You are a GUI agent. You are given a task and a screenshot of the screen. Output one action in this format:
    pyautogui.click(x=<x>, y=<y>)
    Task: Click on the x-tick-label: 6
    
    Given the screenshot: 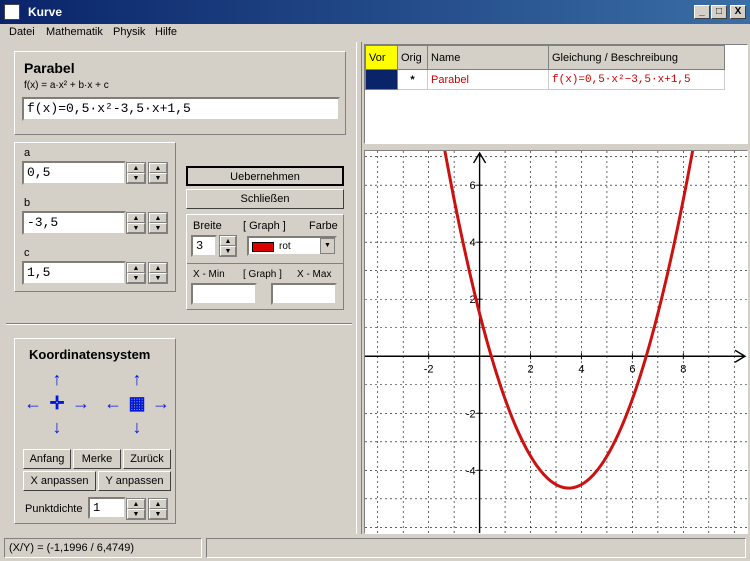 What is the action you would take?
    pyautogui.click(x=632, y=369)
    